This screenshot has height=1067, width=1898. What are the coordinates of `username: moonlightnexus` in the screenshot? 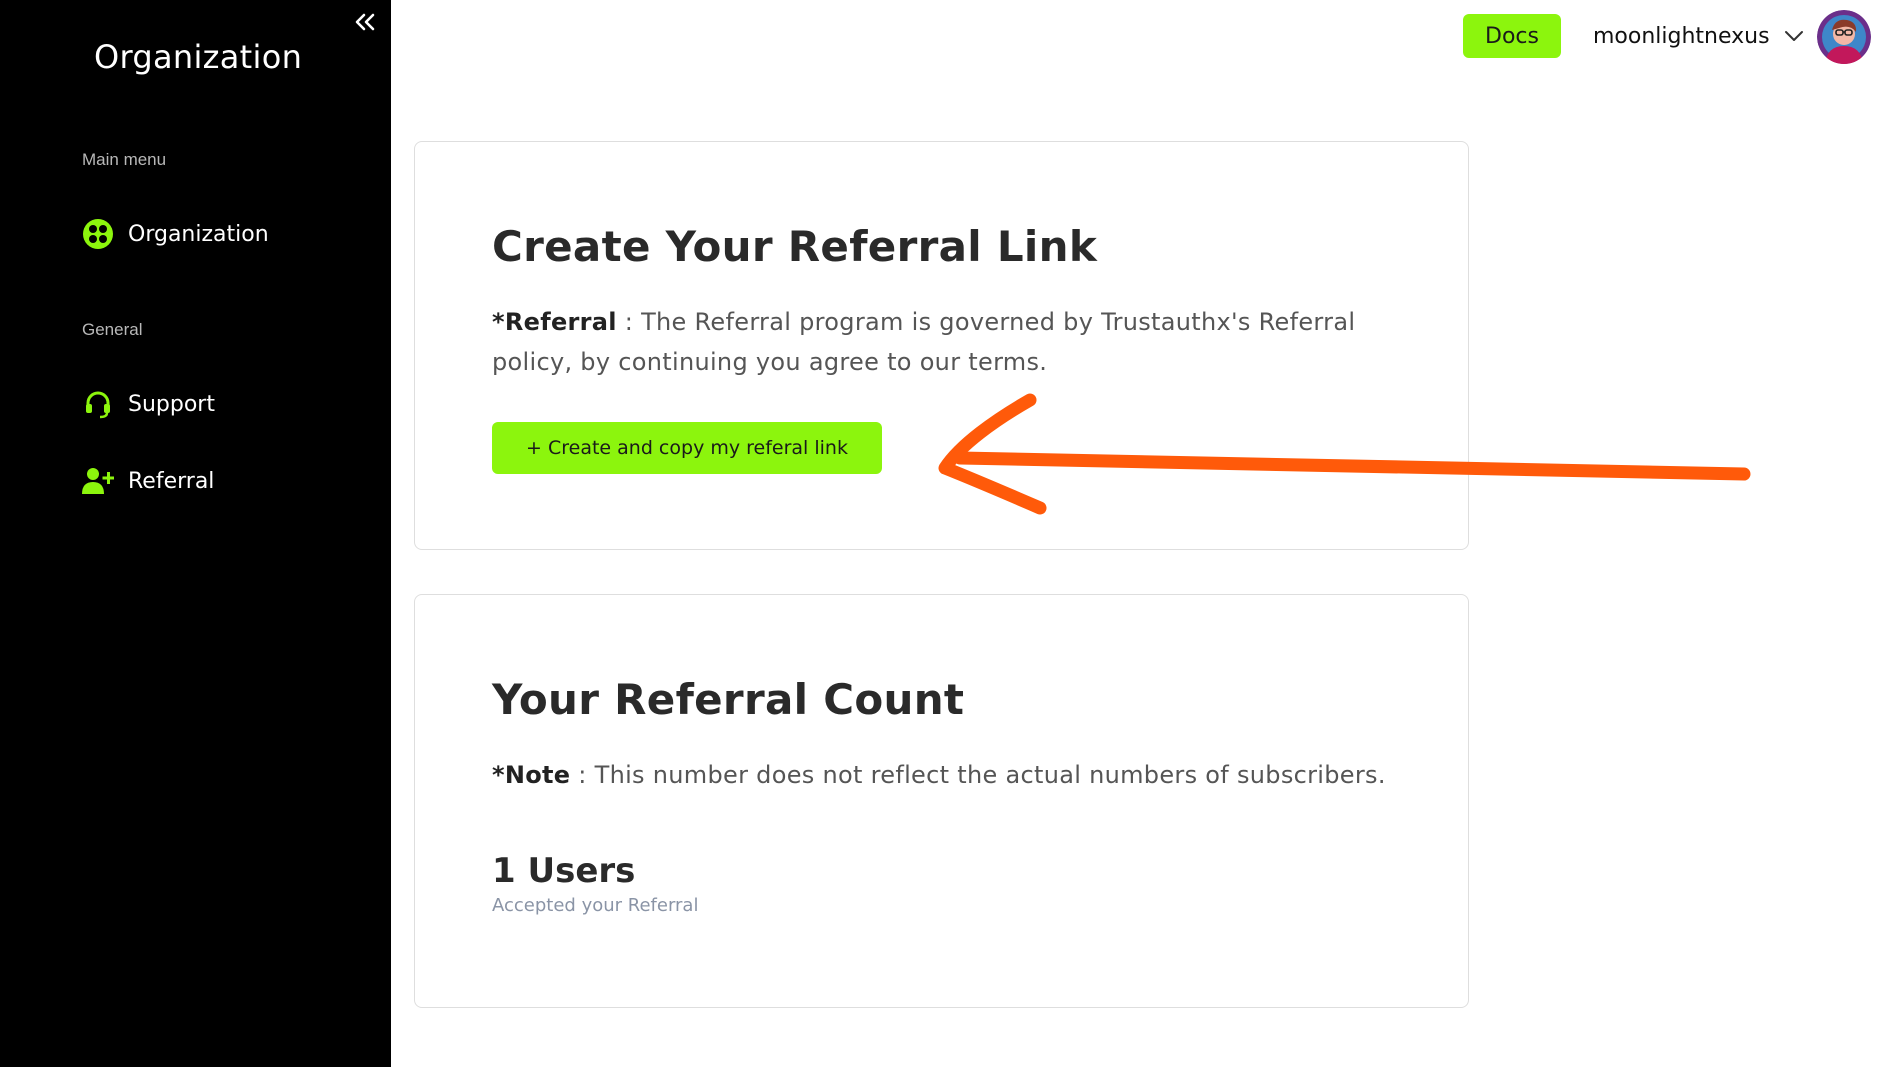 It's located at (1681, 36).